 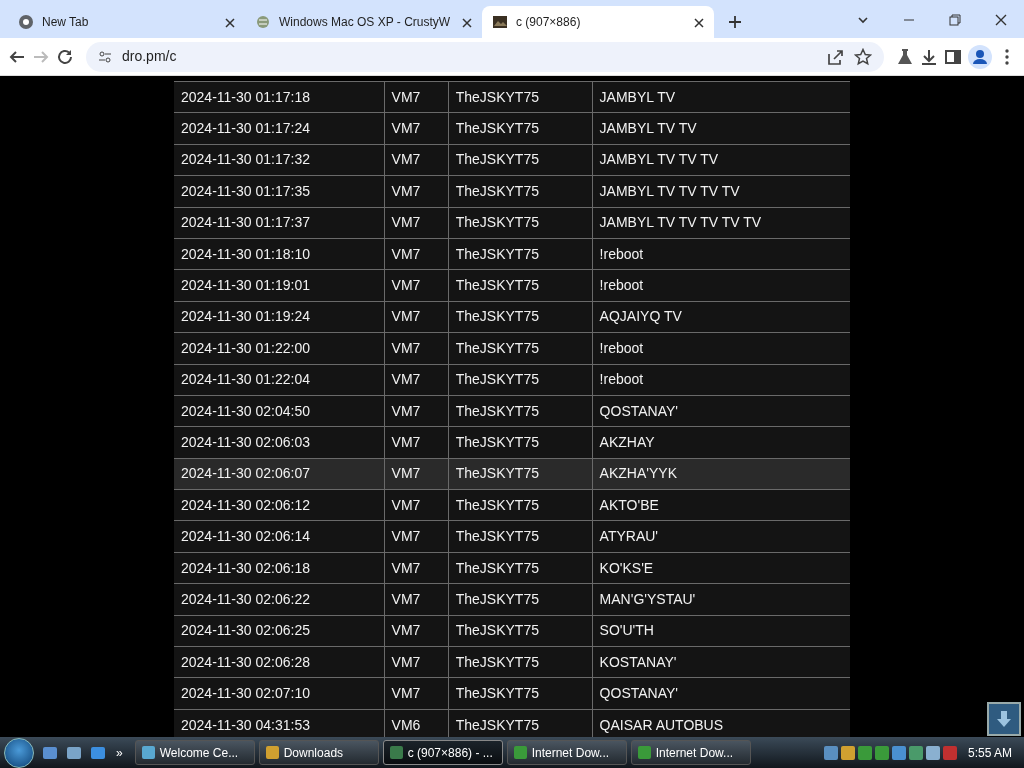 I want to click on tab-title: Windows Mac OS XP - CrustyW, so click(x=365, y=22).